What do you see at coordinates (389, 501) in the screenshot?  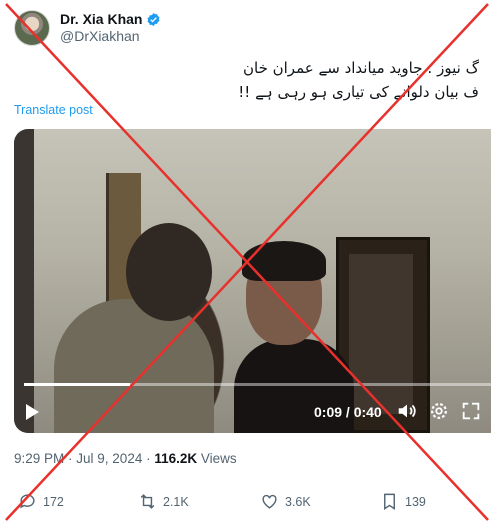 I see `bookmark-icon` at bounding box center [389, 501].